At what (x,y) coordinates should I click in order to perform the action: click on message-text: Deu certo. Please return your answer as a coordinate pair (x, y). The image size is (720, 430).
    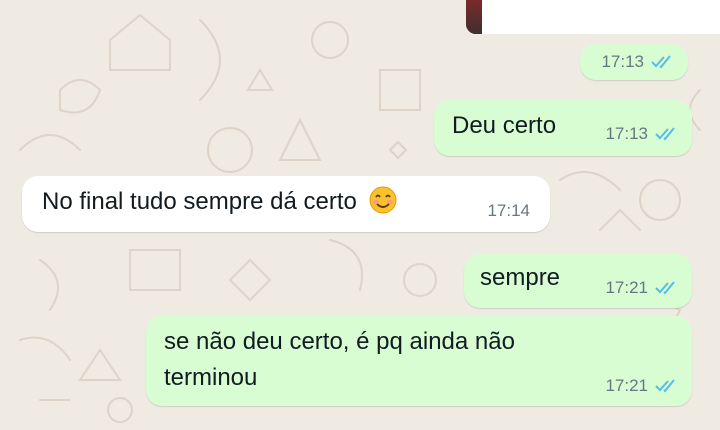
    Looking at the image, I should click on (504, 125).